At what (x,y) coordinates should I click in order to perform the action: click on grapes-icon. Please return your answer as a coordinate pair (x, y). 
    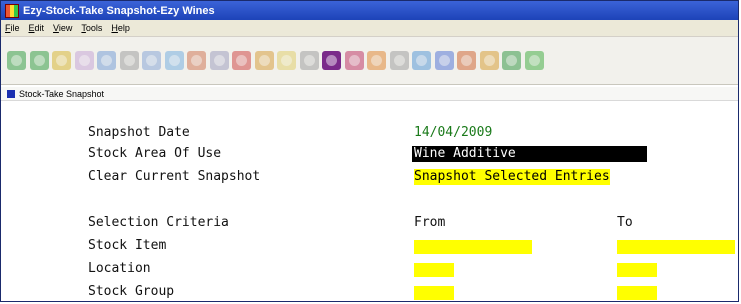
    Looking at the image, I should click on (354, 60).